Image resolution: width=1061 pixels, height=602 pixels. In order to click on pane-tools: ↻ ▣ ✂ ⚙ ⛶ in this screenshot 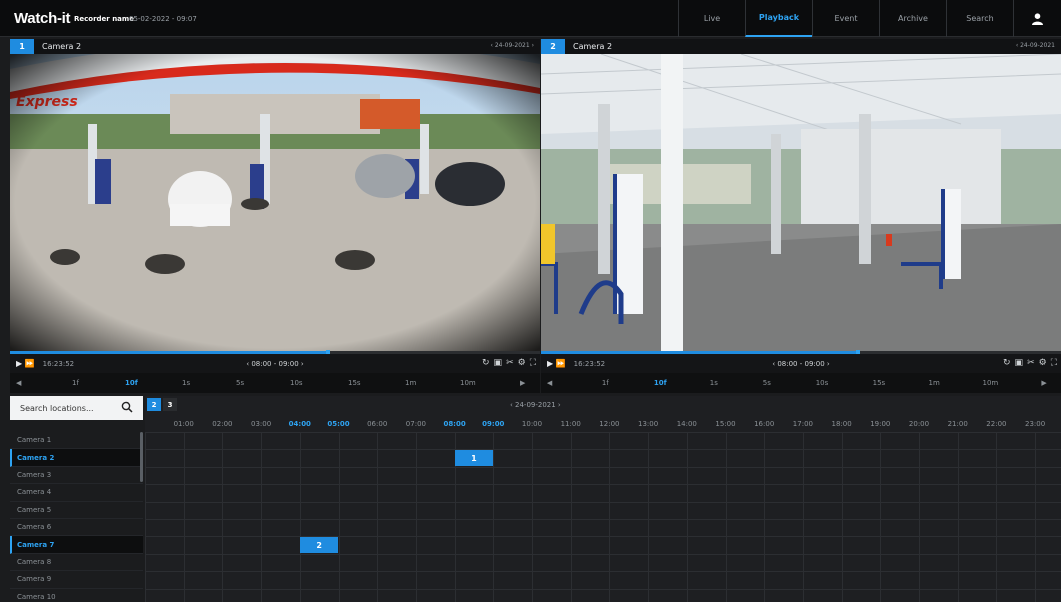, I will do `click(509, 363)`.